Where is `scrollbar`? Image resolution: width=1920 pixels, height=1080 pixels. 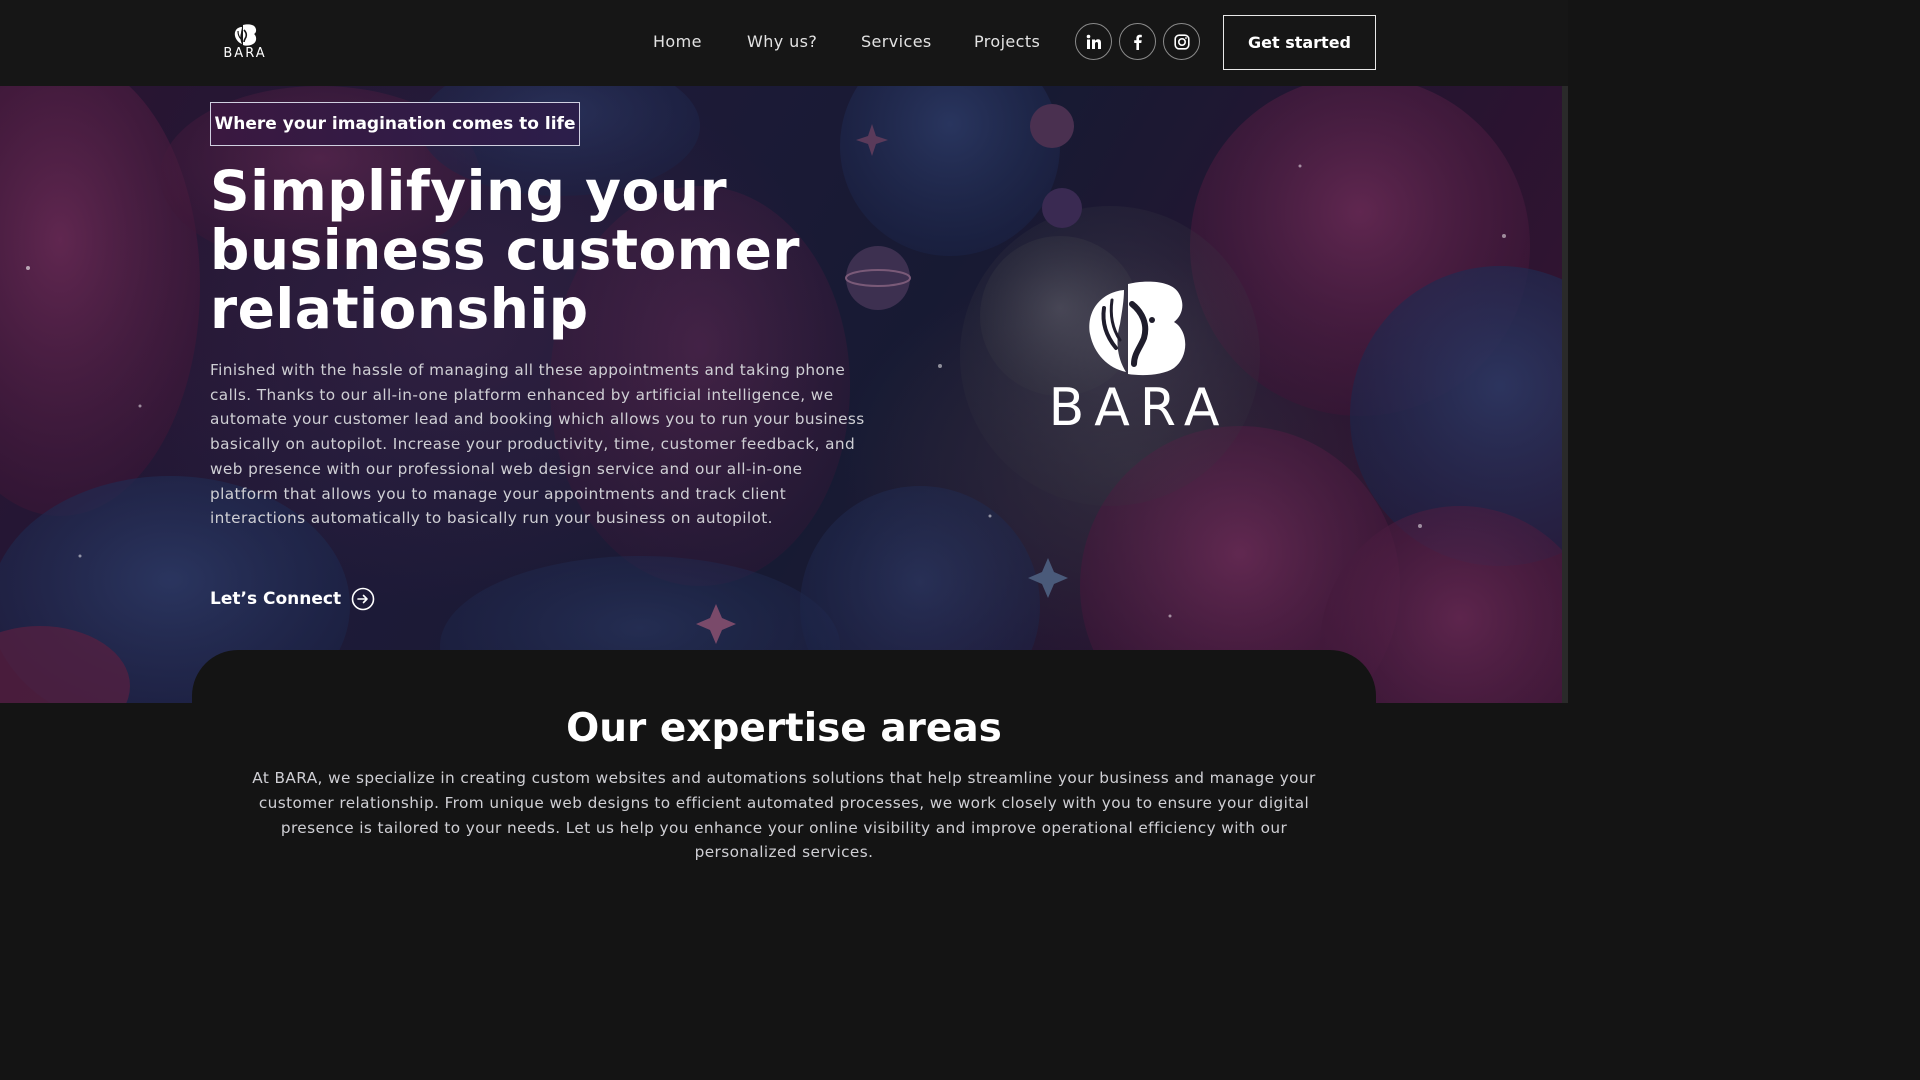 scrollbar is located at coordinates (1565, 394).